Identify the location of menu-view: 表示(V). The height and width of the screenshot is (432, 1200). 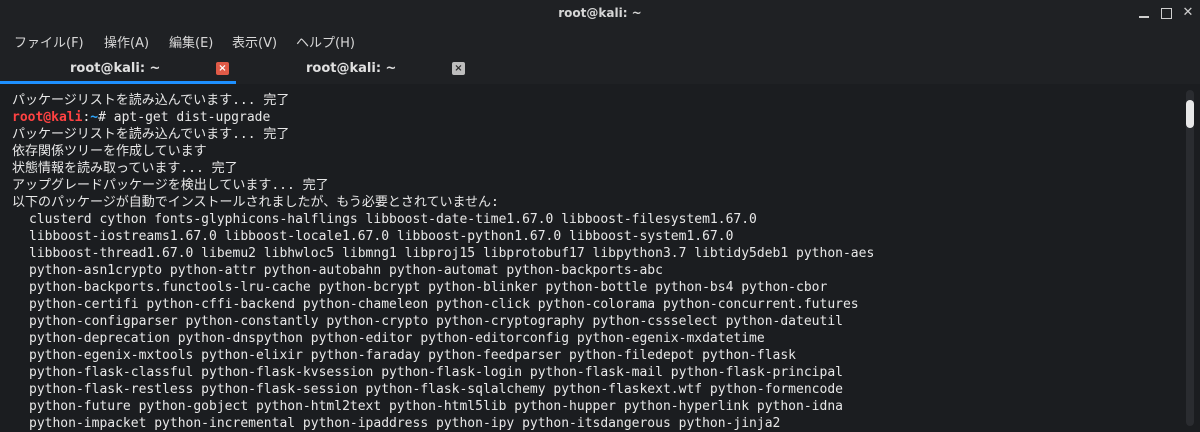
(254, 41).